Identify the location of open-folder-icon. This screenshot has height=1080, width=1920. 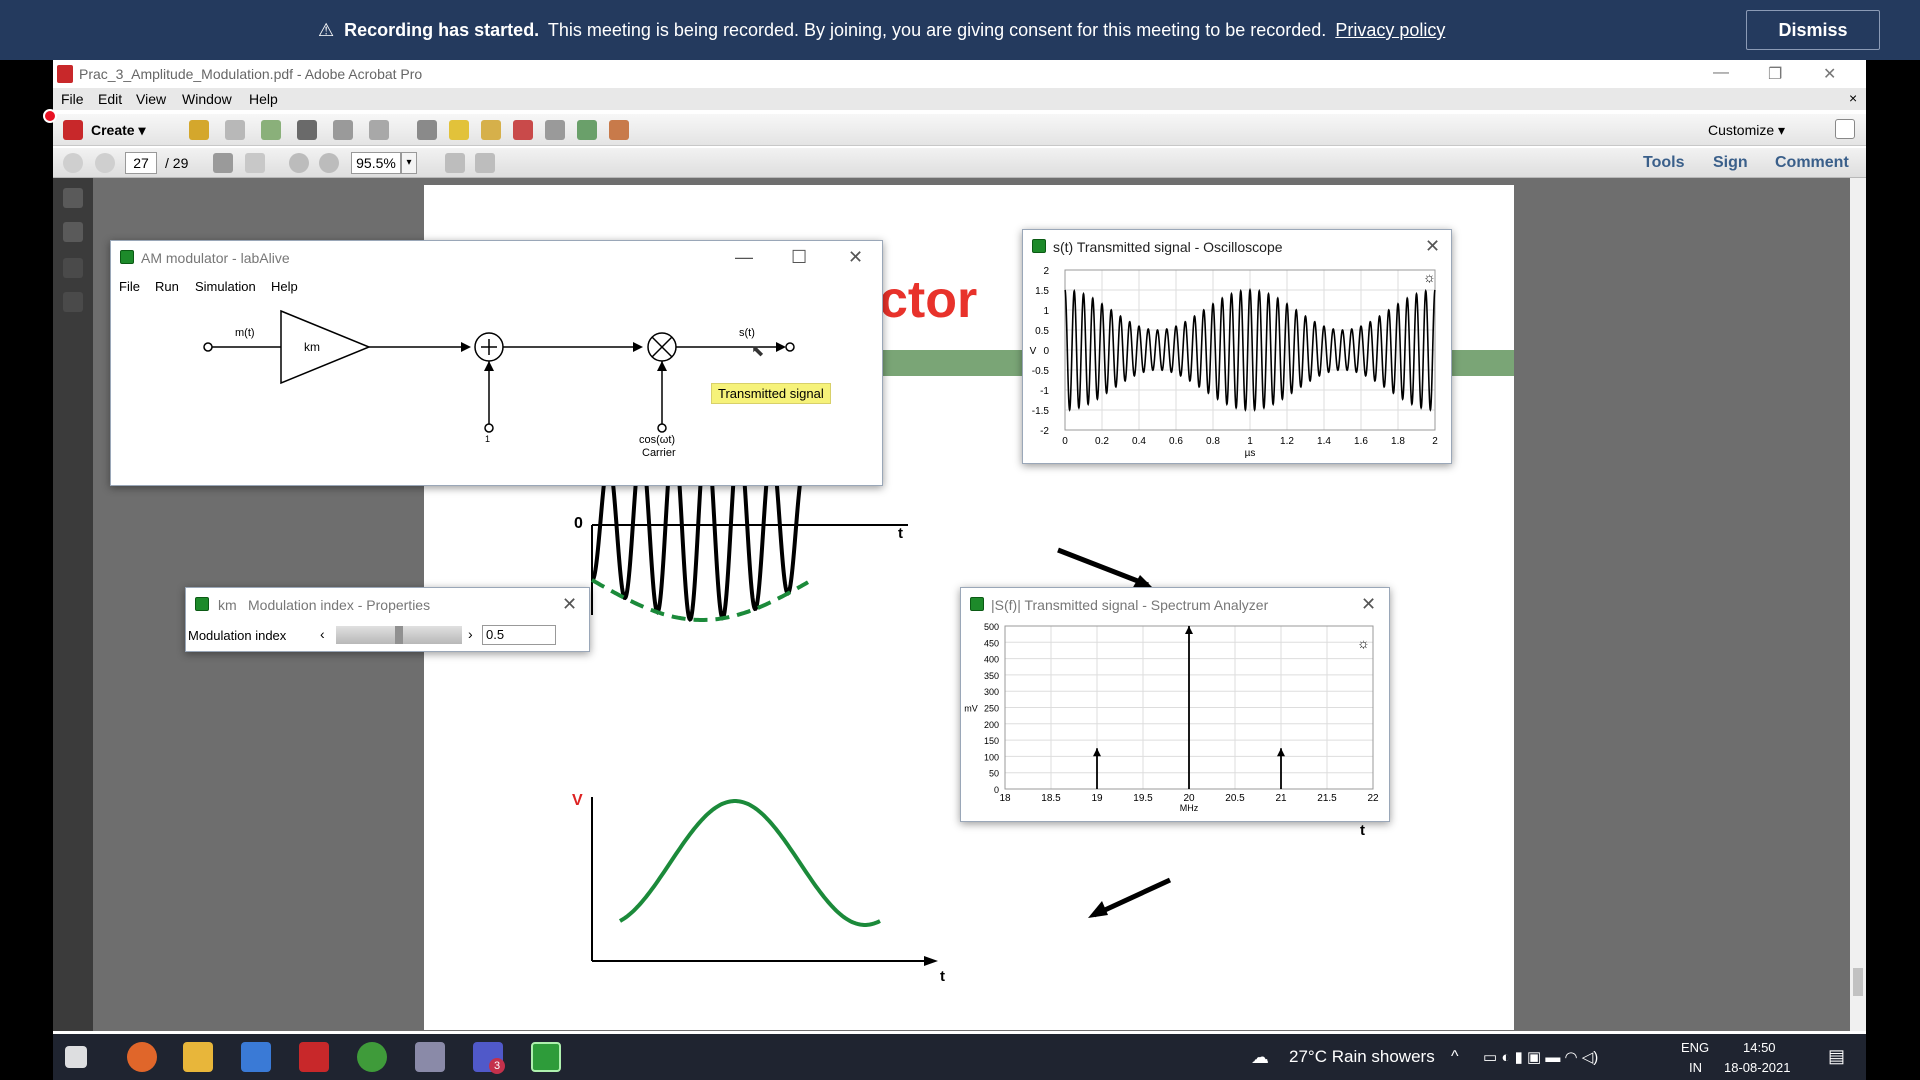
(199, 130).